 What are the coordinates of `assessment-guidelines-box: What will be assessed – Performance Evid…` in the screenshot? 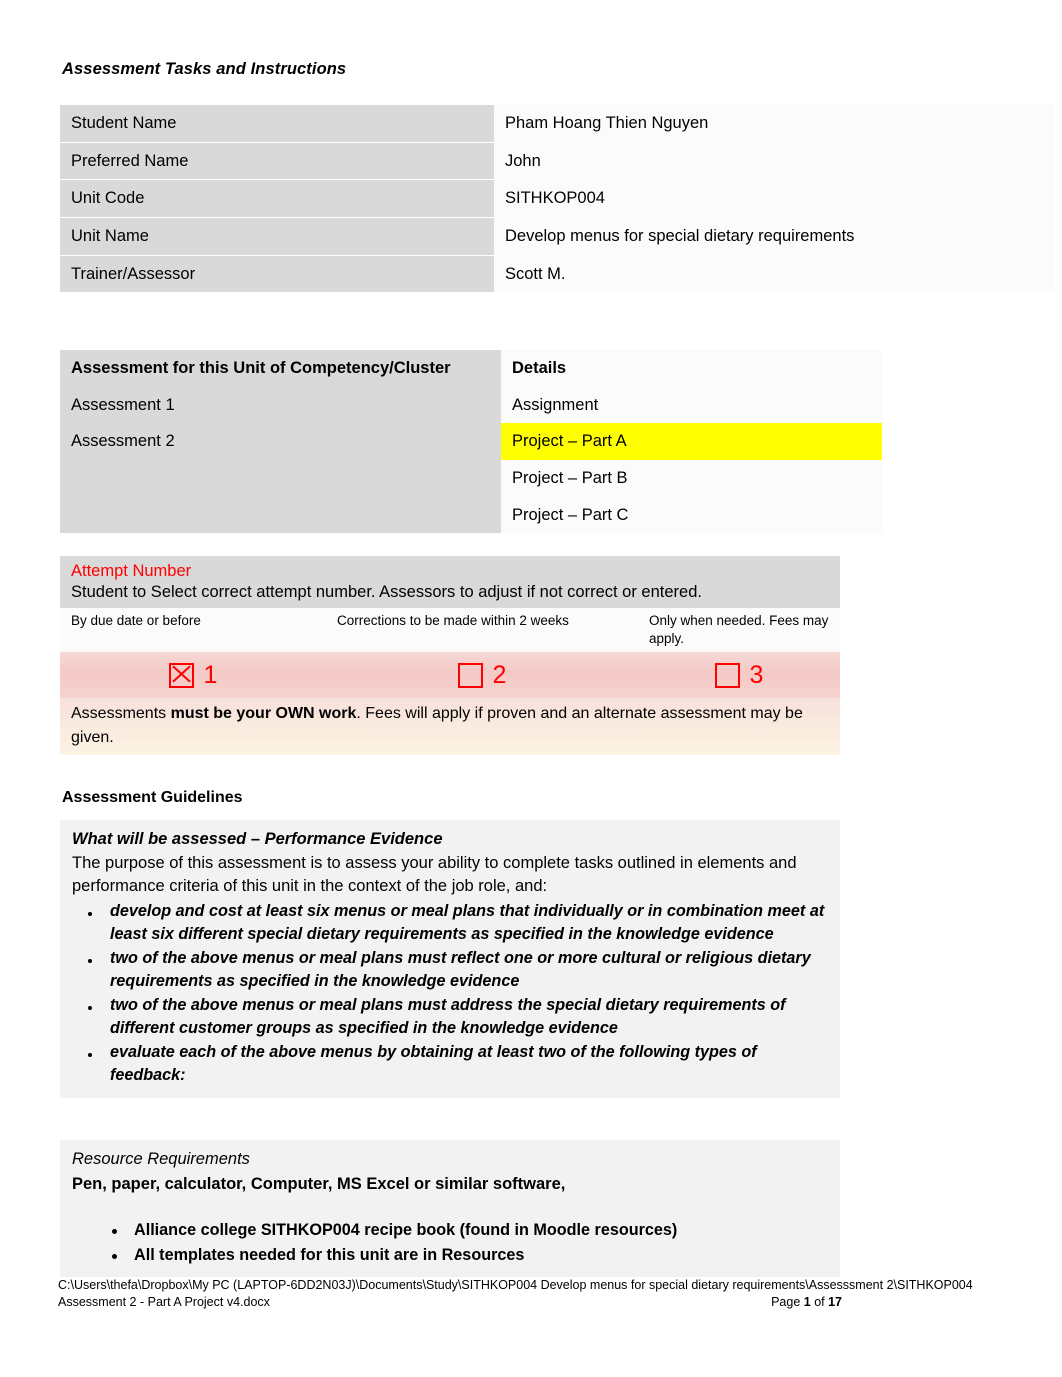 It's located at (450, 959).